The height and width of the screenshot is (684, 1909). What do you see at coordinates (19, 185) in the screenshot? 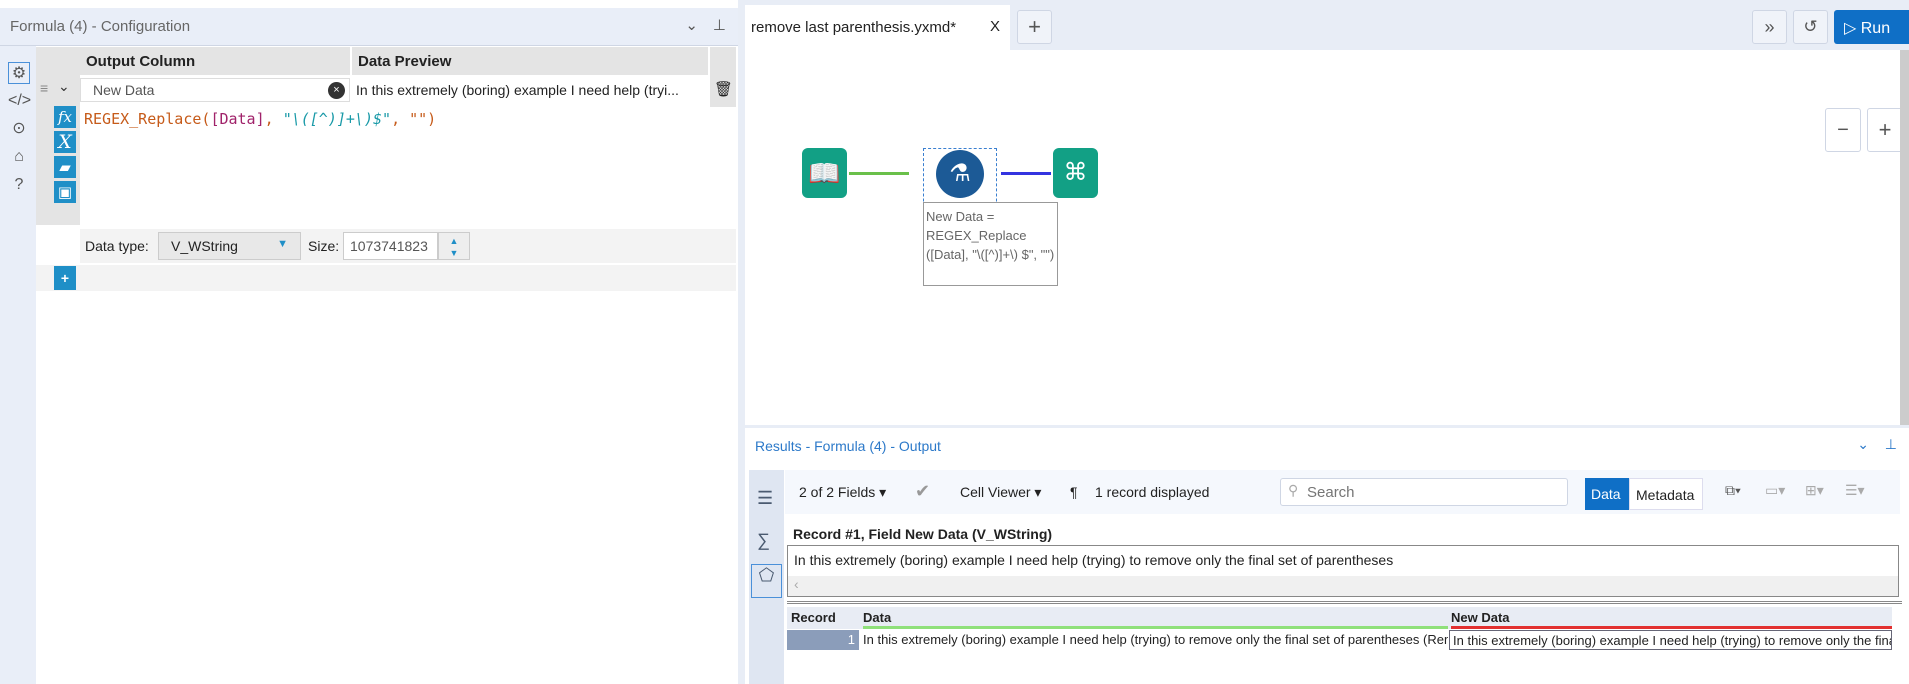
I see `help-icon: ?` at bounding box center [19, 185].